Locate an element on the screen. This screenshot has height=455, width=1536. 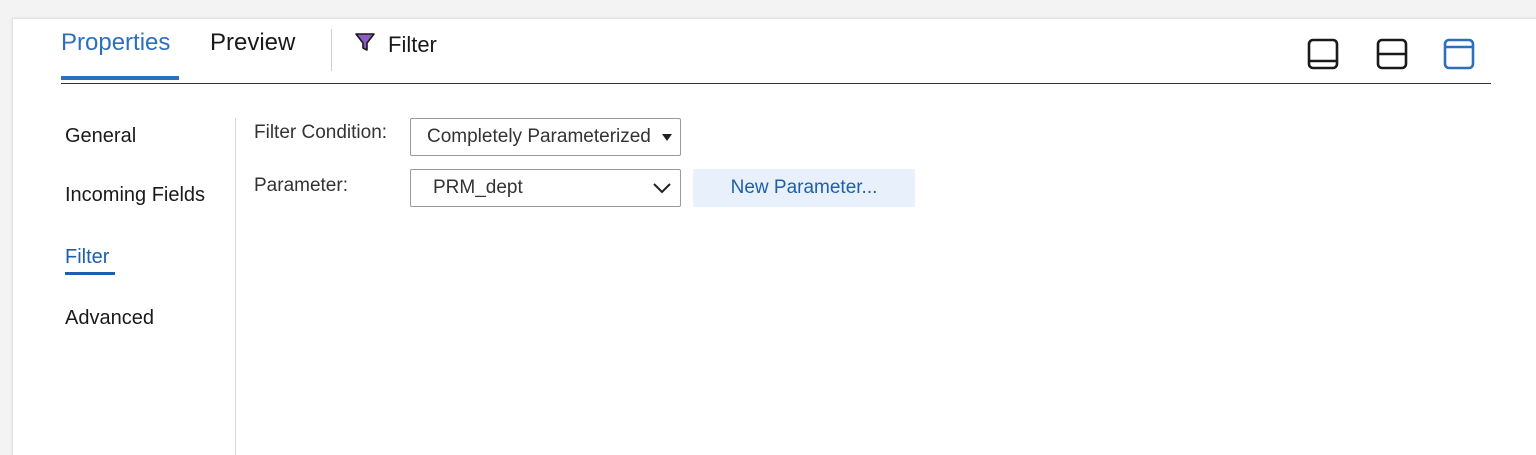
panel-top-icon is located at coordinates (1459, 54).